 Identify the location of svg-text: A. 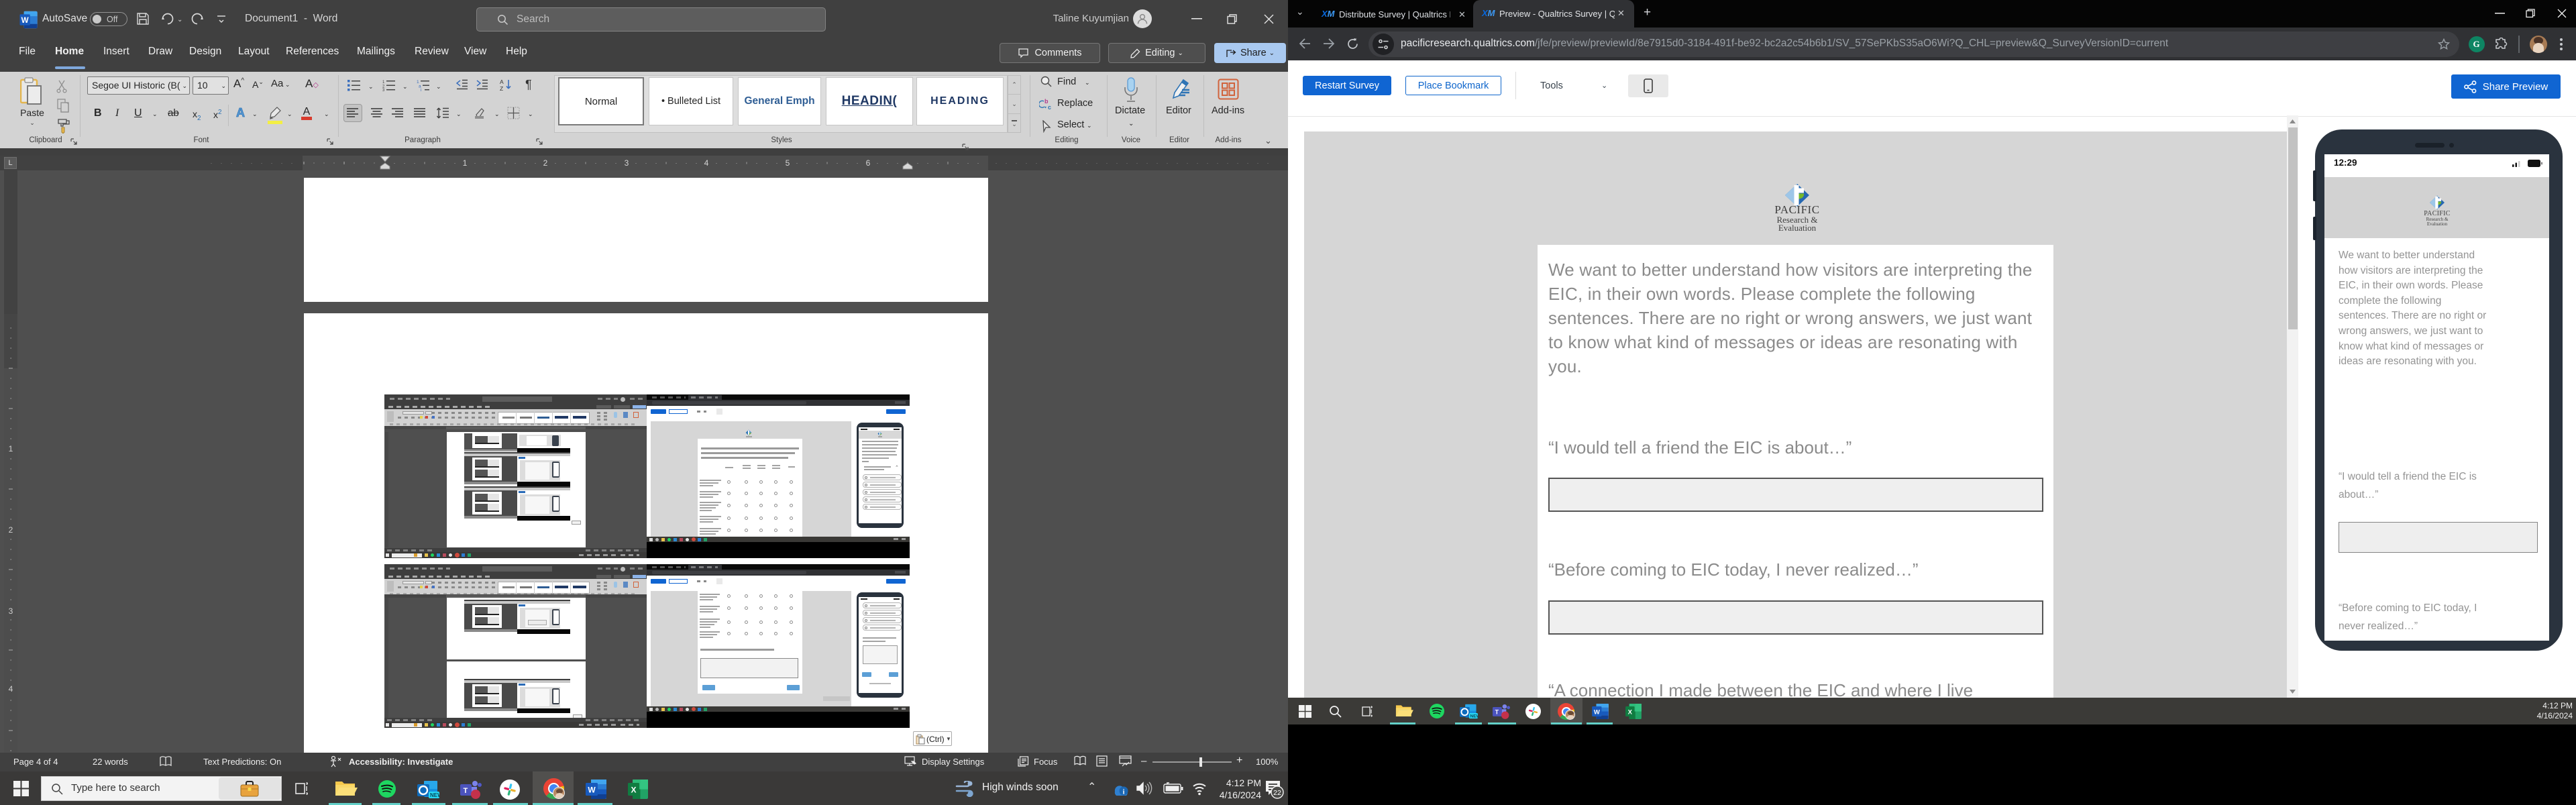
(502, 81).